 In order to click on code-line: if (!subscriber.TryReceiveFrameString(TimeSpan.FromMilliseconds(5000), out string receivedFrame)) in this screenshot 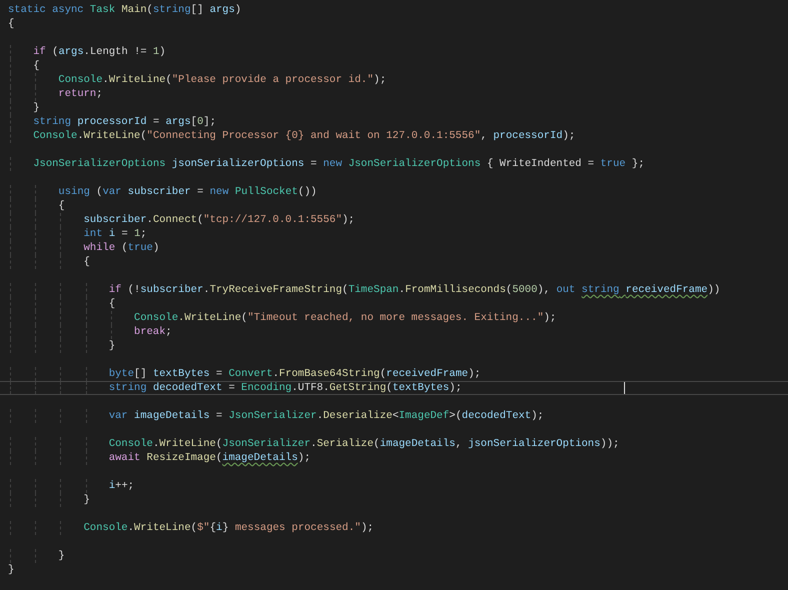, I will do `click(394, 290)`.